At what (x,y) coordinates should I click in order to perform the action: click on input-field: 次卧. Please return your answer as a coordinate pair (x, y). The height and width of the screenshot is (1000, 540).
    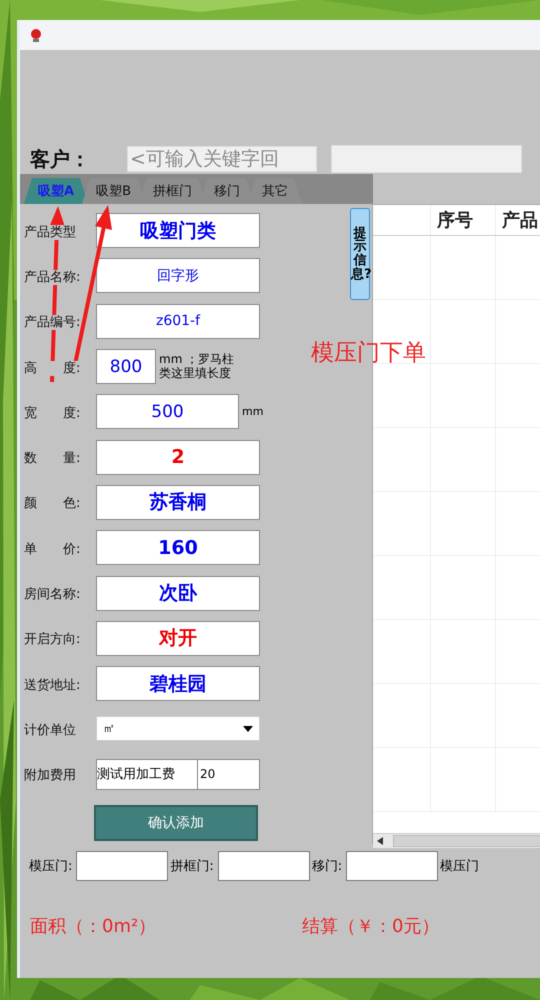
    Looking at the image, I should click on (178, 593).